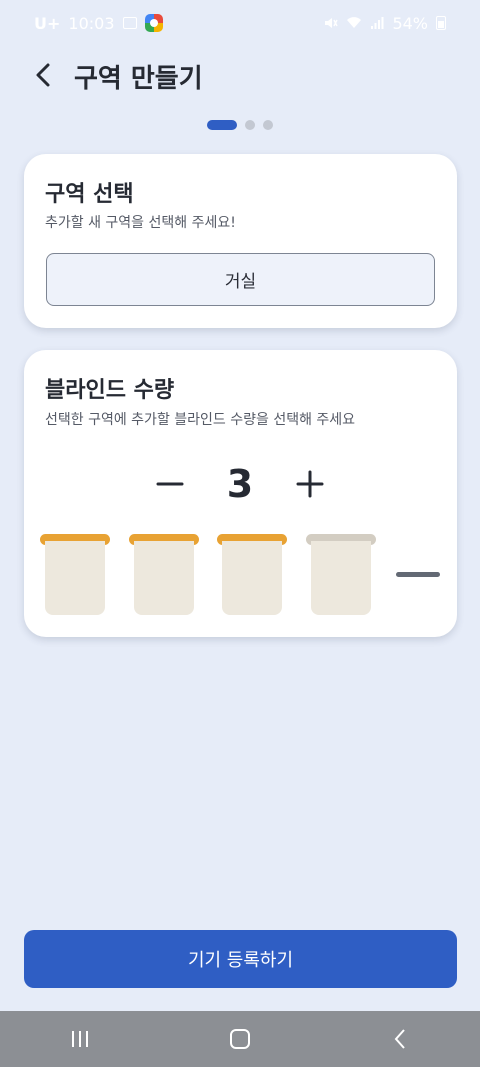 The image size is (480, 1067). I want to click on battery-percent: 54%, so click(410, 23).